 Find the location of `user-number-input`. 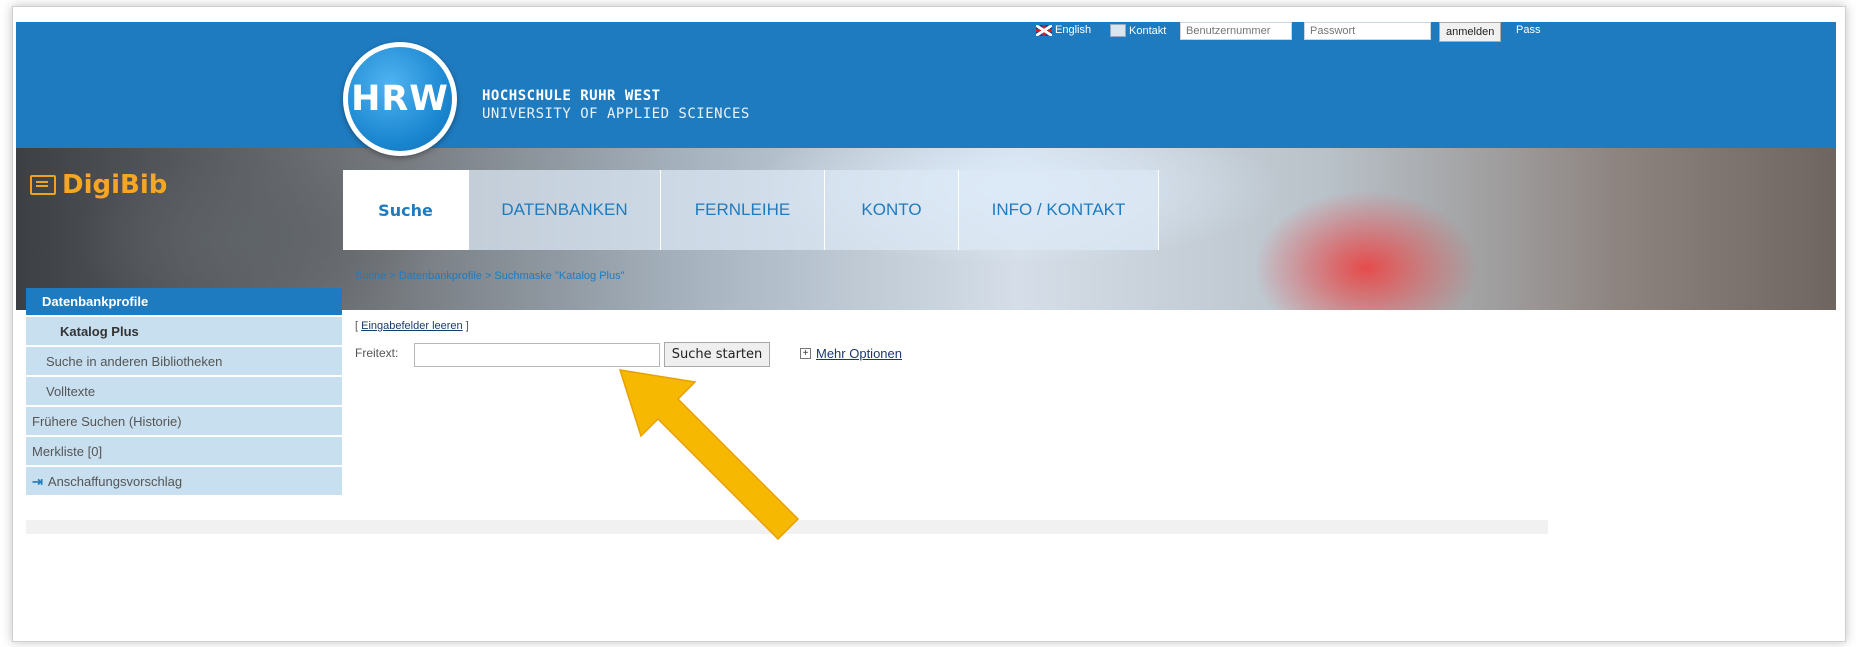

user-number-input is located at coordinates (1236, 31).